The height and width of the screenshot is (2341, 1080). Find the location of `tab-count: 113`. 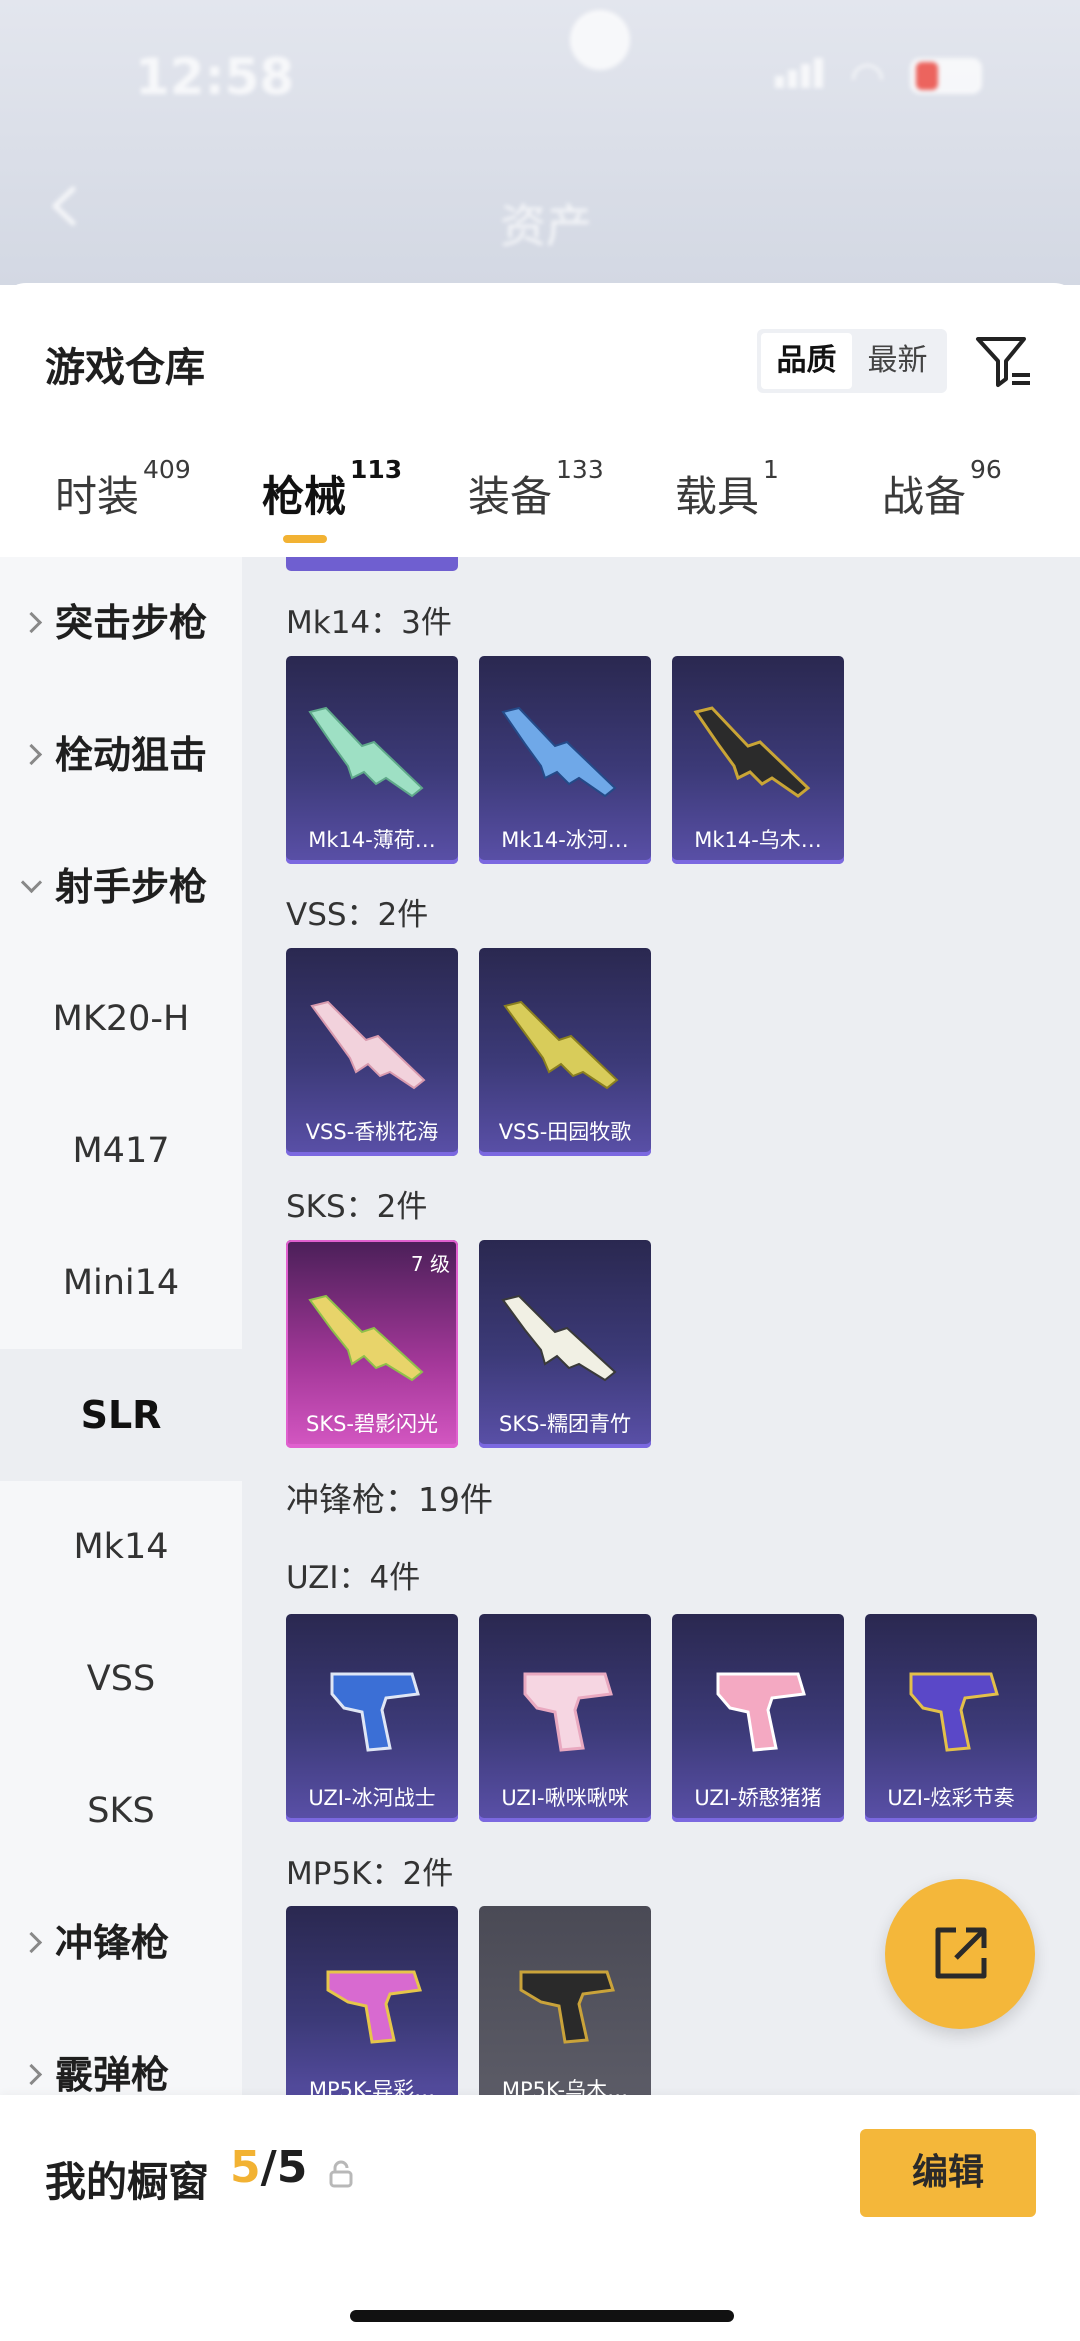

tab-count: 113 is located at coordinates (376, 469).